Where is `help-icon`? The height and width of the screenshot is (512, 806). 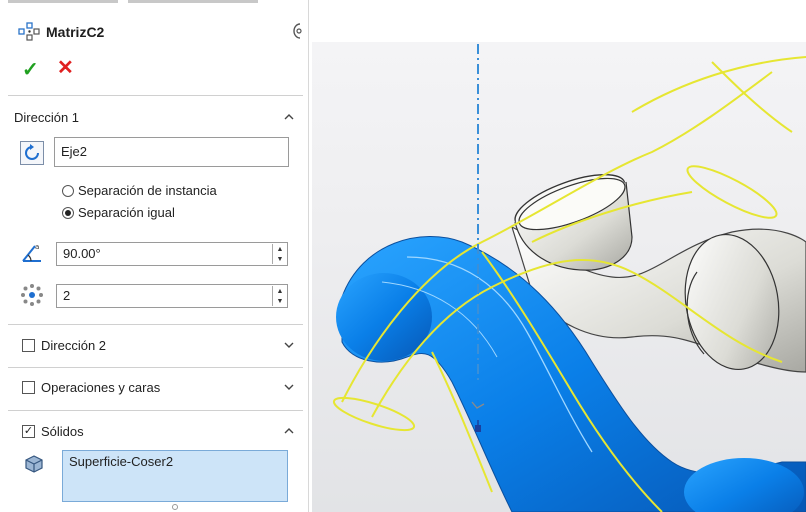
help-icon is located at coordinates (297, 31).